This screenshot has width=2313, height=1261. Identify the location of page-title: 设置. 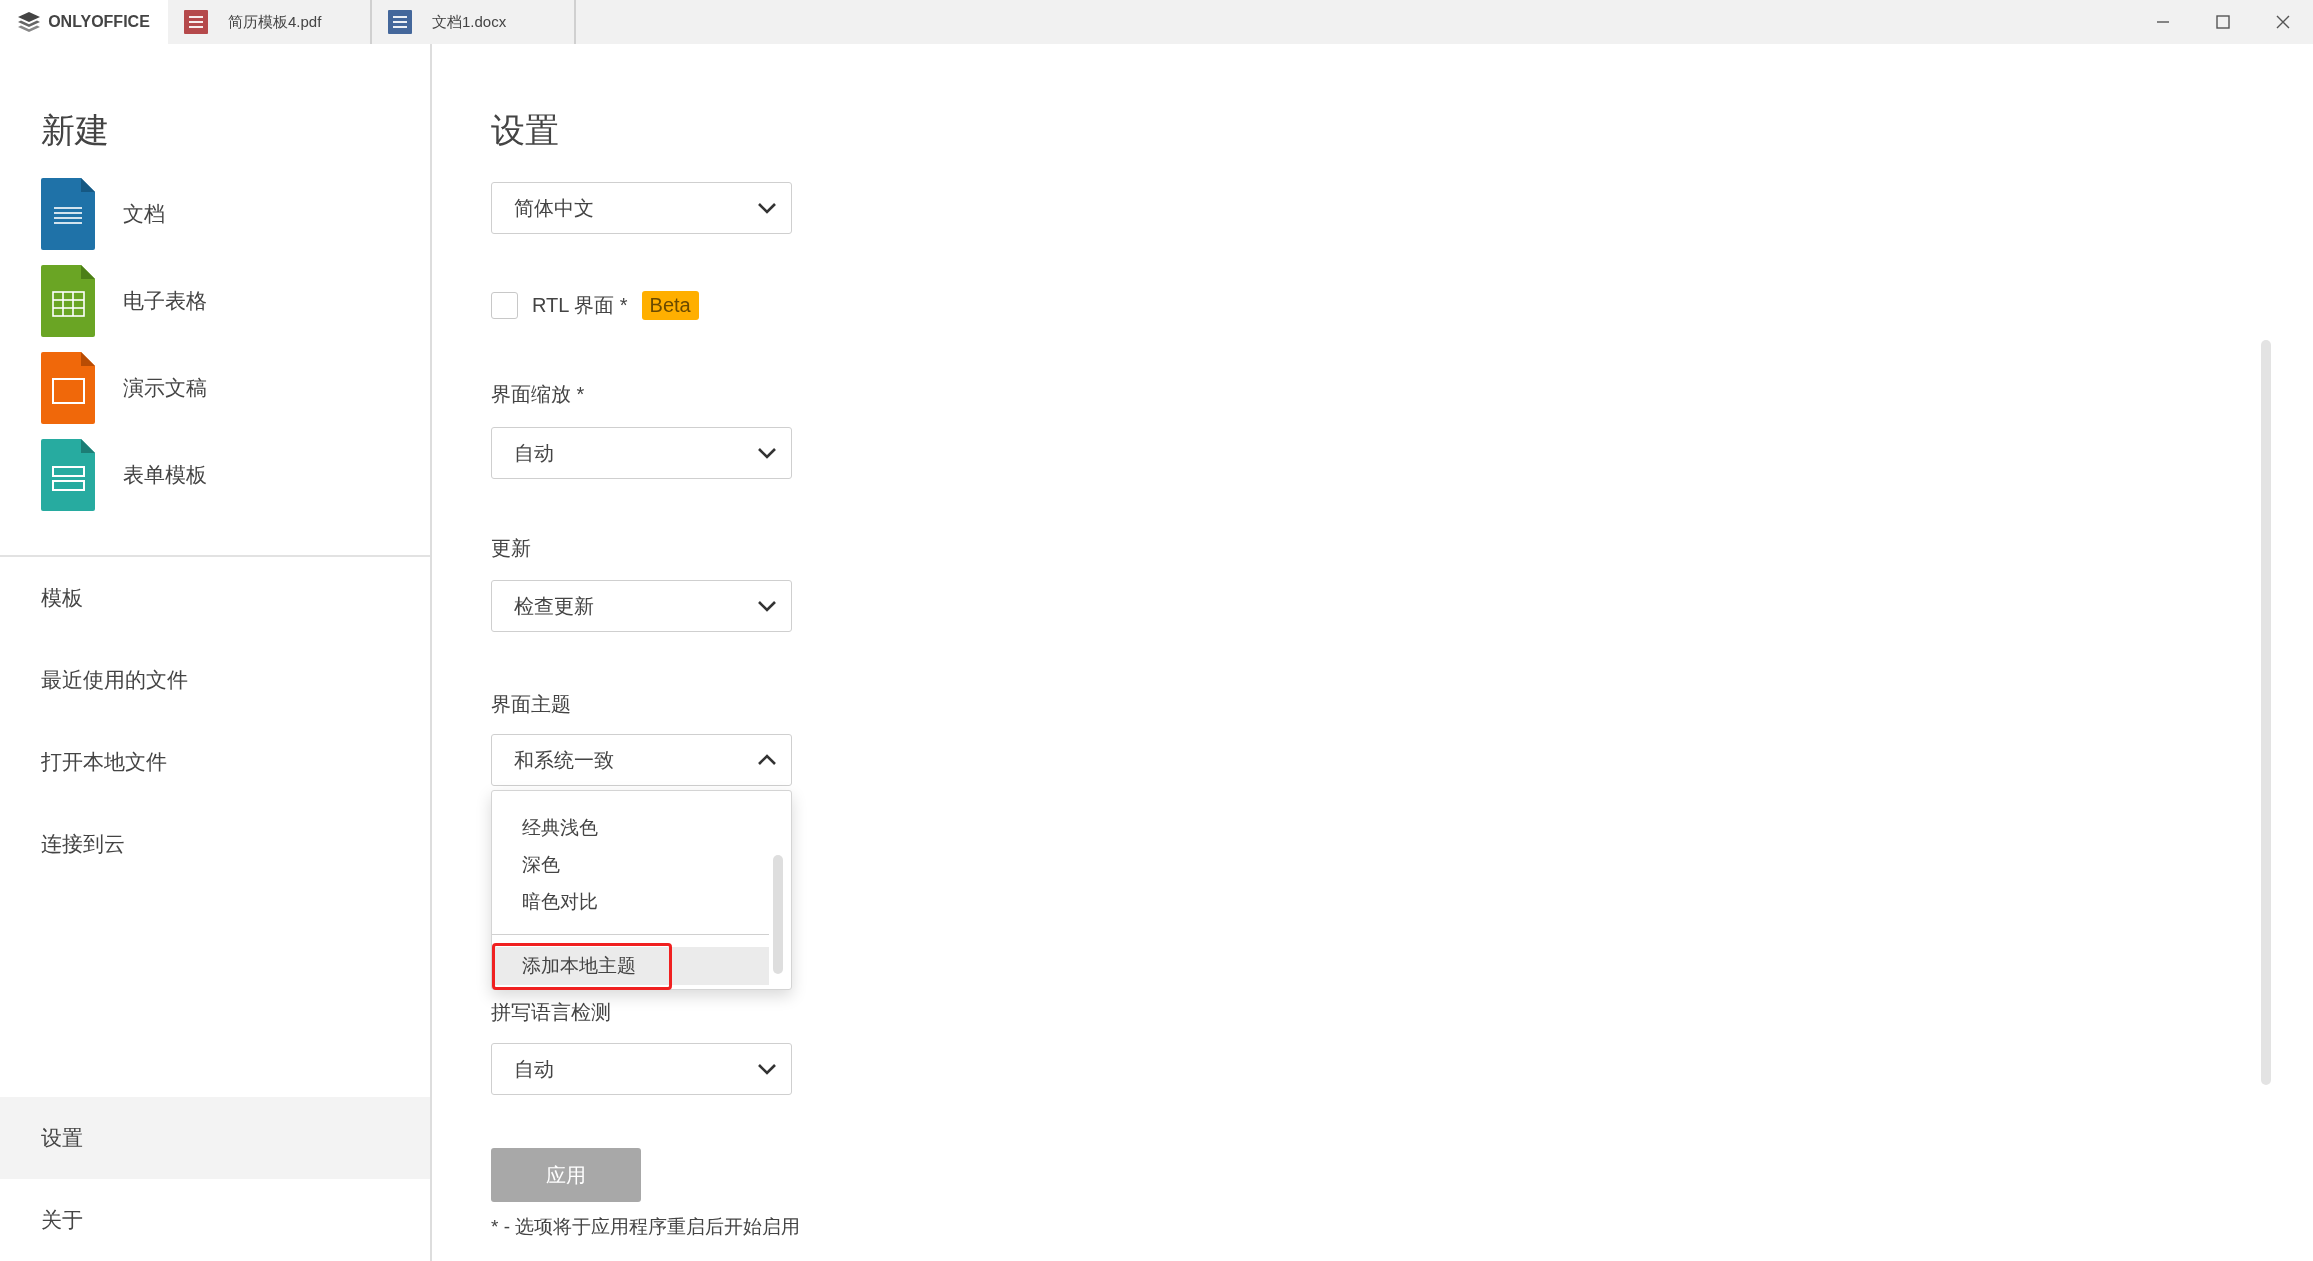
(525, 130).